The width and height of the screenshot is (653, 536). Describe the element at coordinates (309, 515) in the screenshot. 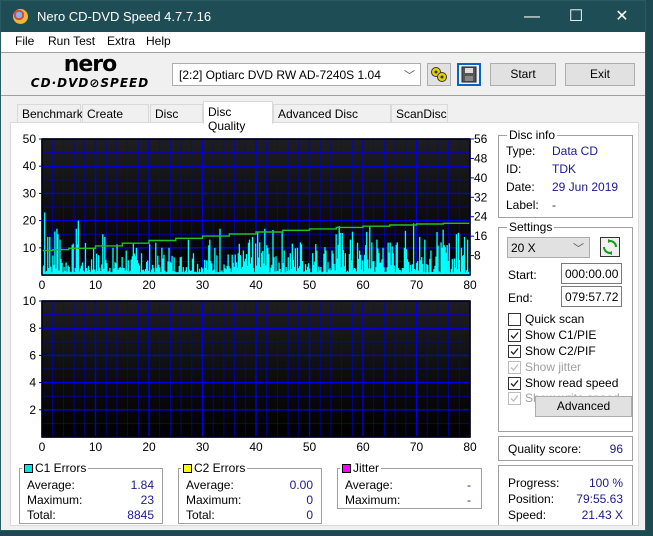

I see `c2-total-value: 0` at that location.